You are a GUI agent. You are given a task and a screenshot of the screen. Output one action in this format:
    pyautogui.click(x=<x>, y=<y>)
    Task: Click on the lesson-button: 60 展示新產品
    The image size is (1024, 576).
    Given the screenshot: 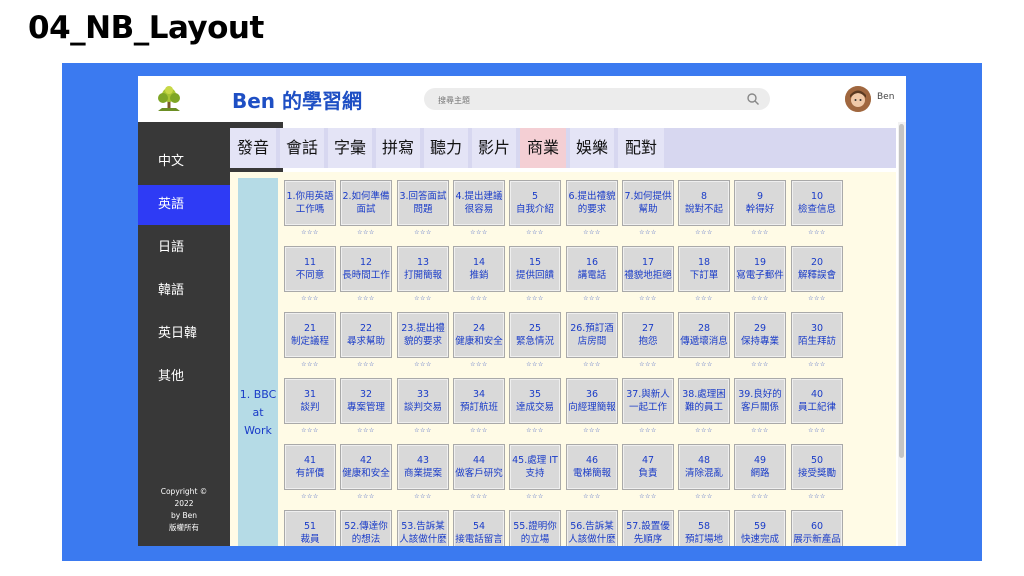 What is the action you would take?
    pyautogui.click(x=817, y=528)
    